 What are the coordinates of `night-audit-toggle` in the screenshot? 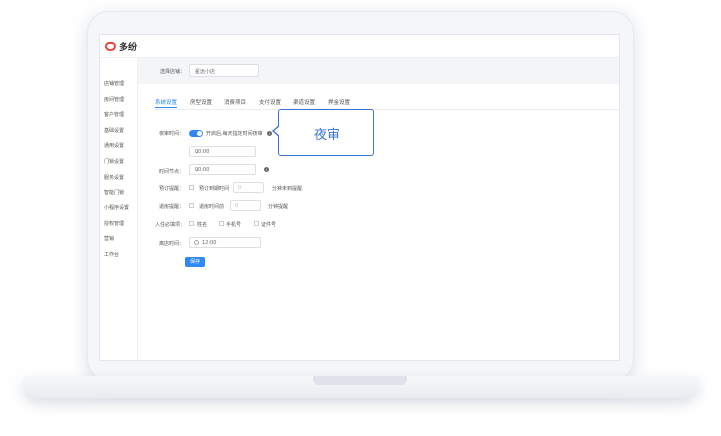 It's located at (196, 133).